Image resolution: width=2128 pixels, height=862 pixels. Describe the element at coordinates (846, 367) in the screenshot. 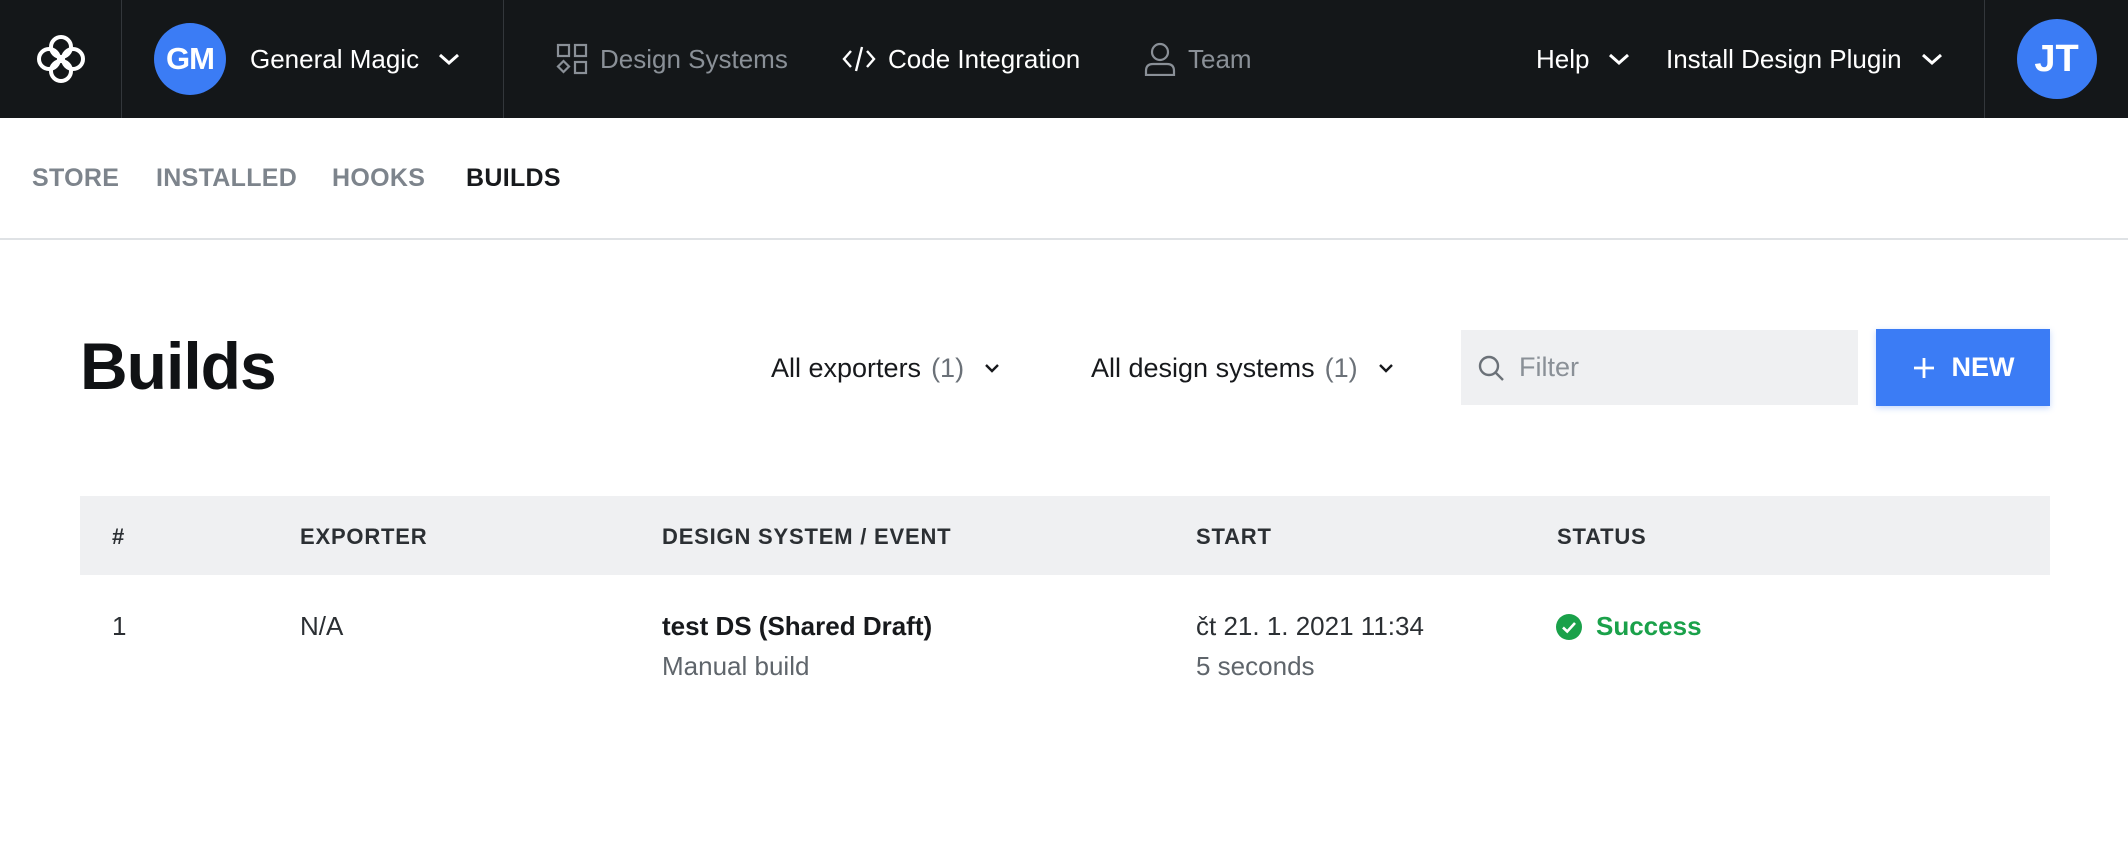

I see `exporters-dropdown-label: All exporters` at that location.